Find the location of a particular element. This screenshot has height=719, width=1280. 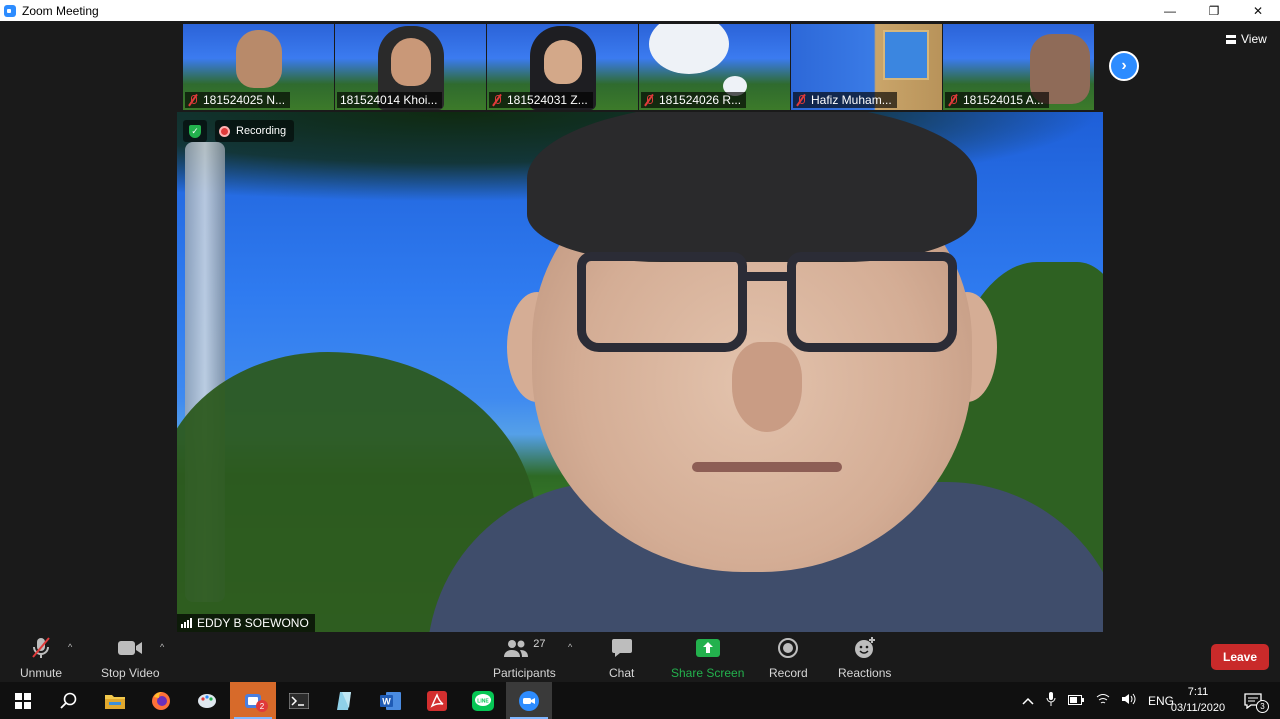

battery-icon is located at coordinates (1076, 701).